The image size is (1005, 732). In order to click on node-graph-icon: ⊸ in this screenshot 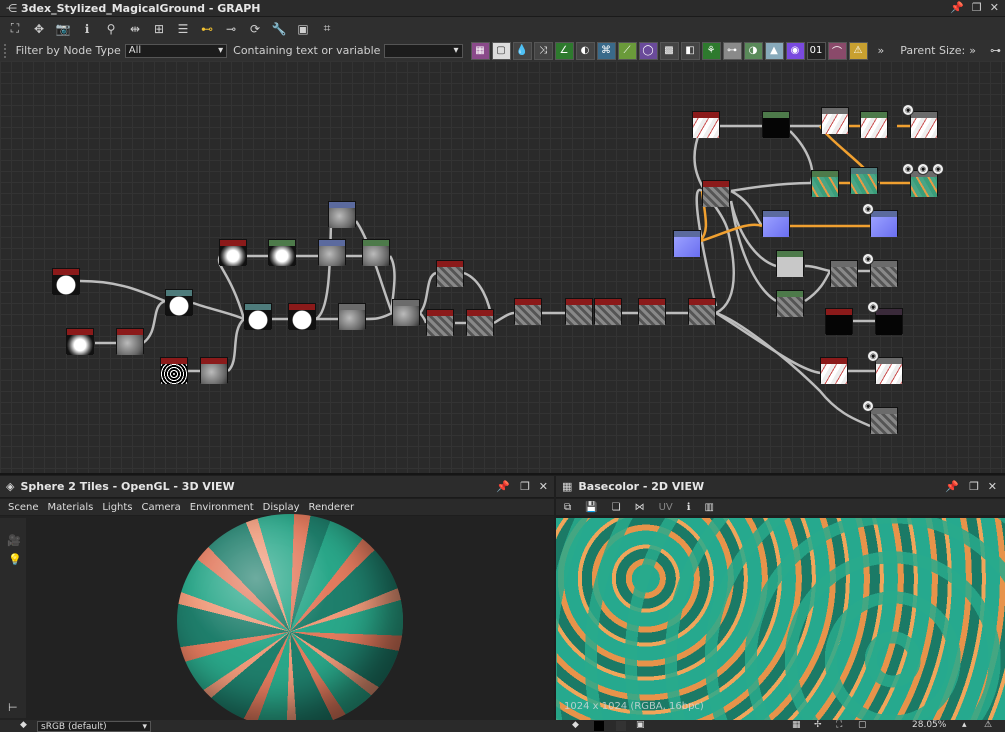, I will do `click(231, 29)`.